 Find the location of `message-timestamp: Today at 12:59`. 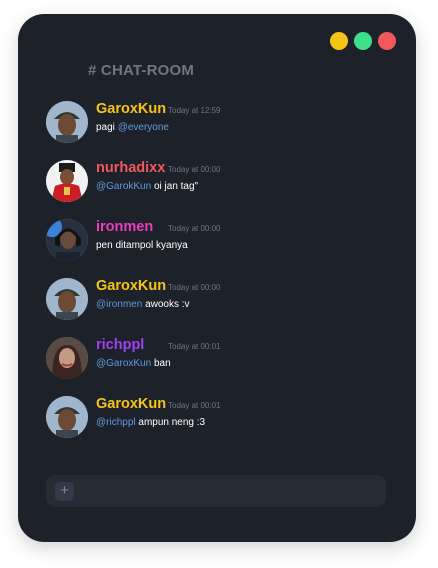

message-timestamp: Today at 12:59 is located at coordinates (194, 110).